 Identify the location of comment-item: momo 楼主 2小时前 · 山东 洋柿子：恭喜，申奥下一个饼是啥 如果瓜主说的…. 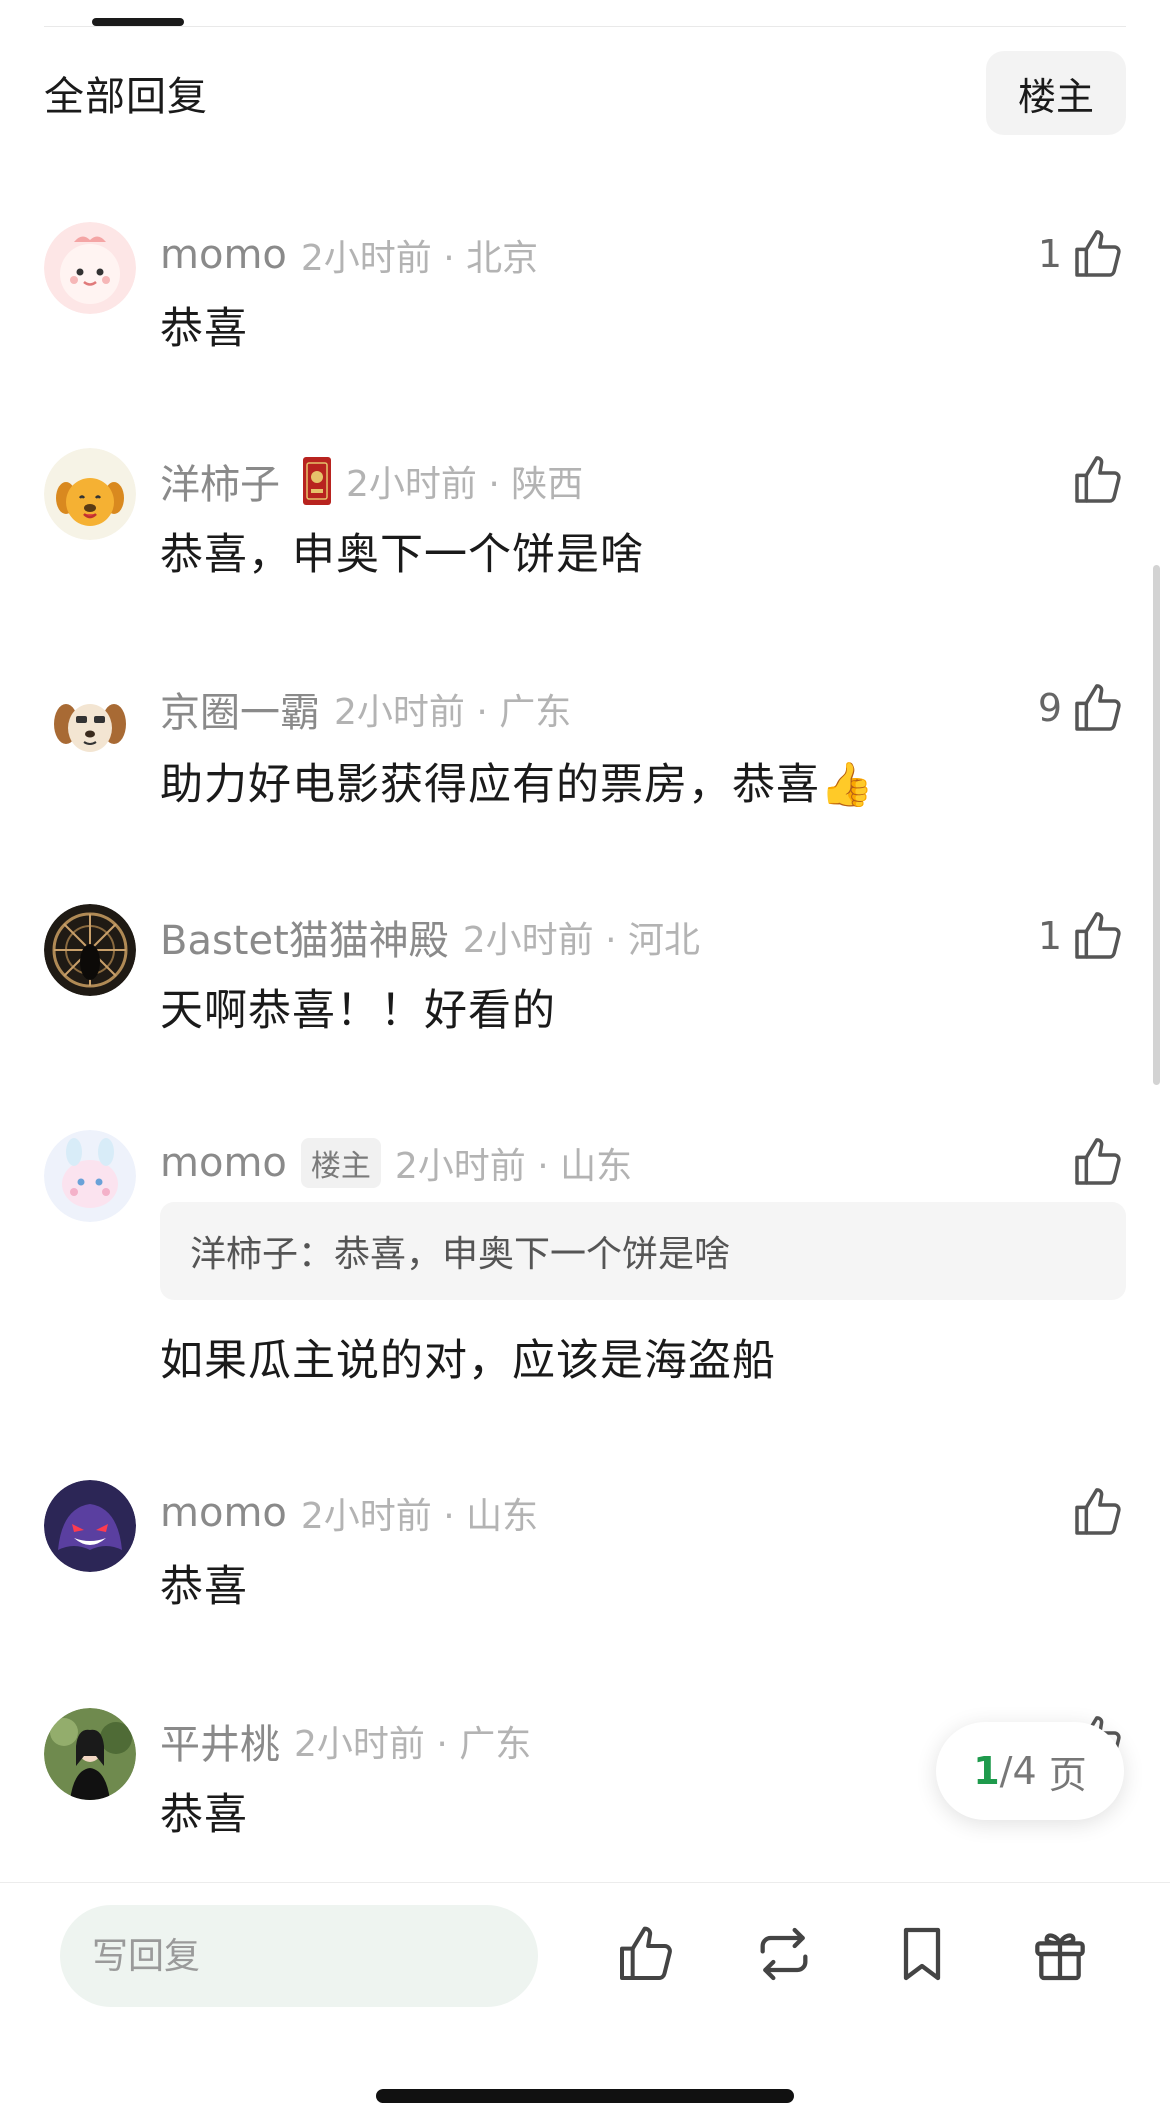
(585, 1265).